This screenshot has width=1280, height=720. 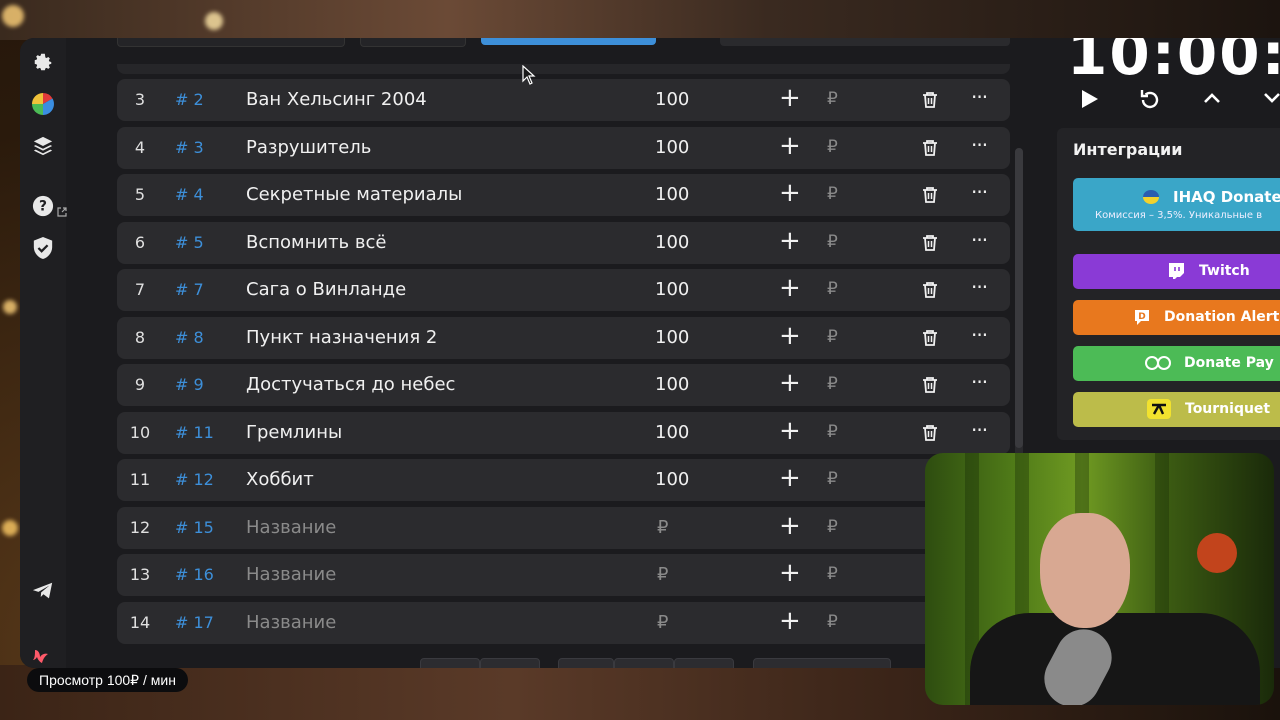 I want to click on layers-icon, so click(x=43, y=146).